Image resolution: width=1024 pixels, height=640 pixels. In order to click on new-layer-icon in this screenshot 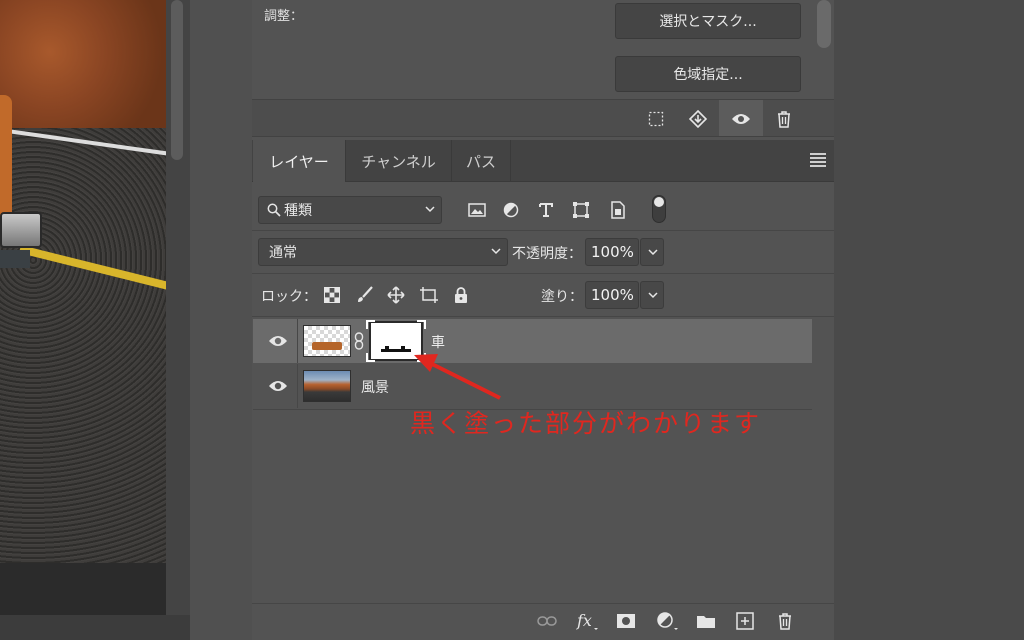, I will do `click(745, 621)`.